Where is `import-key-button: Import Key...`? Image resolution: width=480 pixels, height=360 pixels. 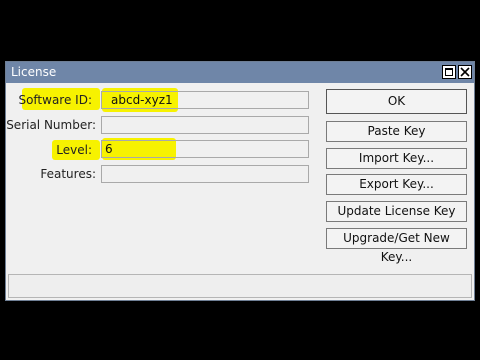
import-key-button: Import Key... is located at coordinates (396, 158).